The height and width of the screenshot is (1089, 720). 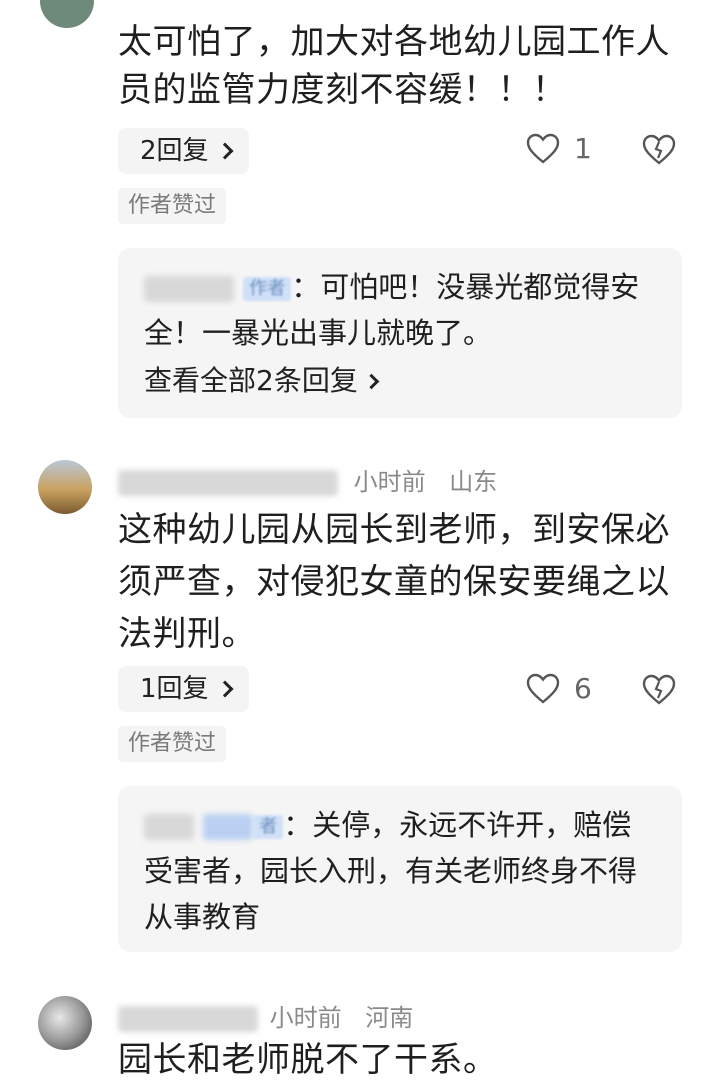 What do you see at coordinates (265, 1015) in the screenshot?
I see `comment-meta: 小时前 河南` at bounding box center [265, 1015].